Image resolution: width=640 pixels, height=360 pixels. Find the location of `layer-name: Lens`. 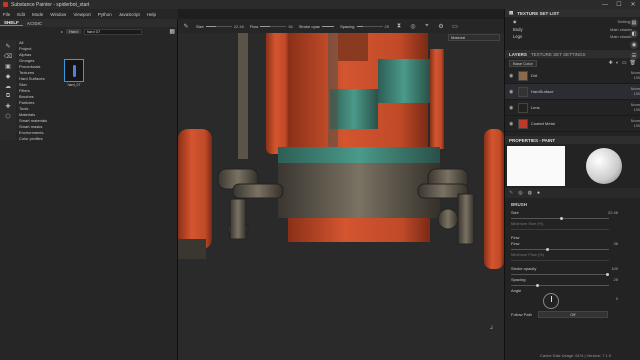

layer-name: Lens is located at coordinates (535, 107).